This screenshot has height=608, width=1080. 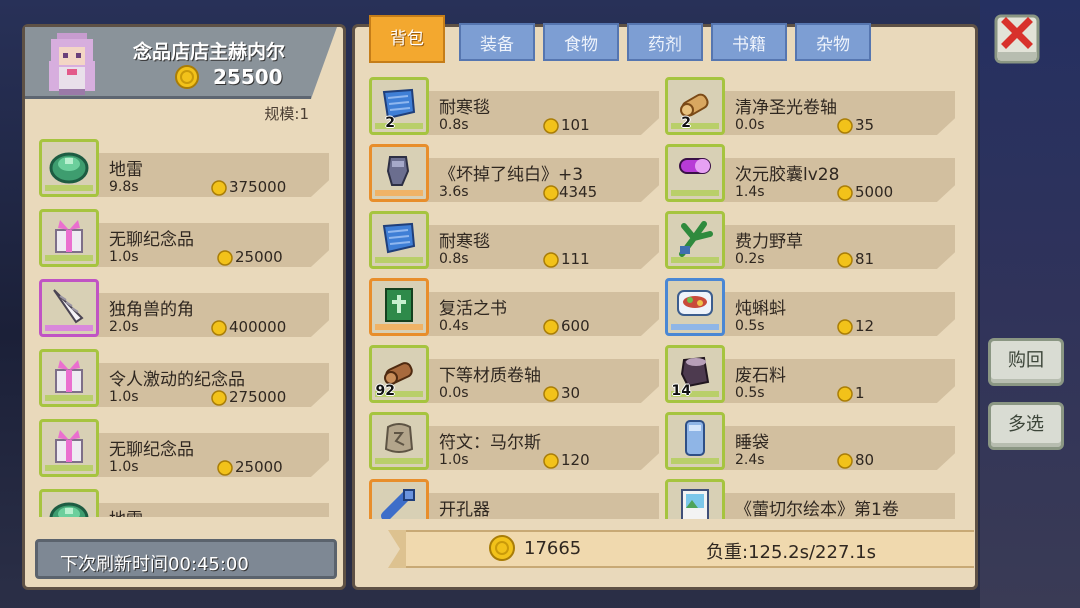 I want to click on item-price: 600, so click(x=575, y=326).